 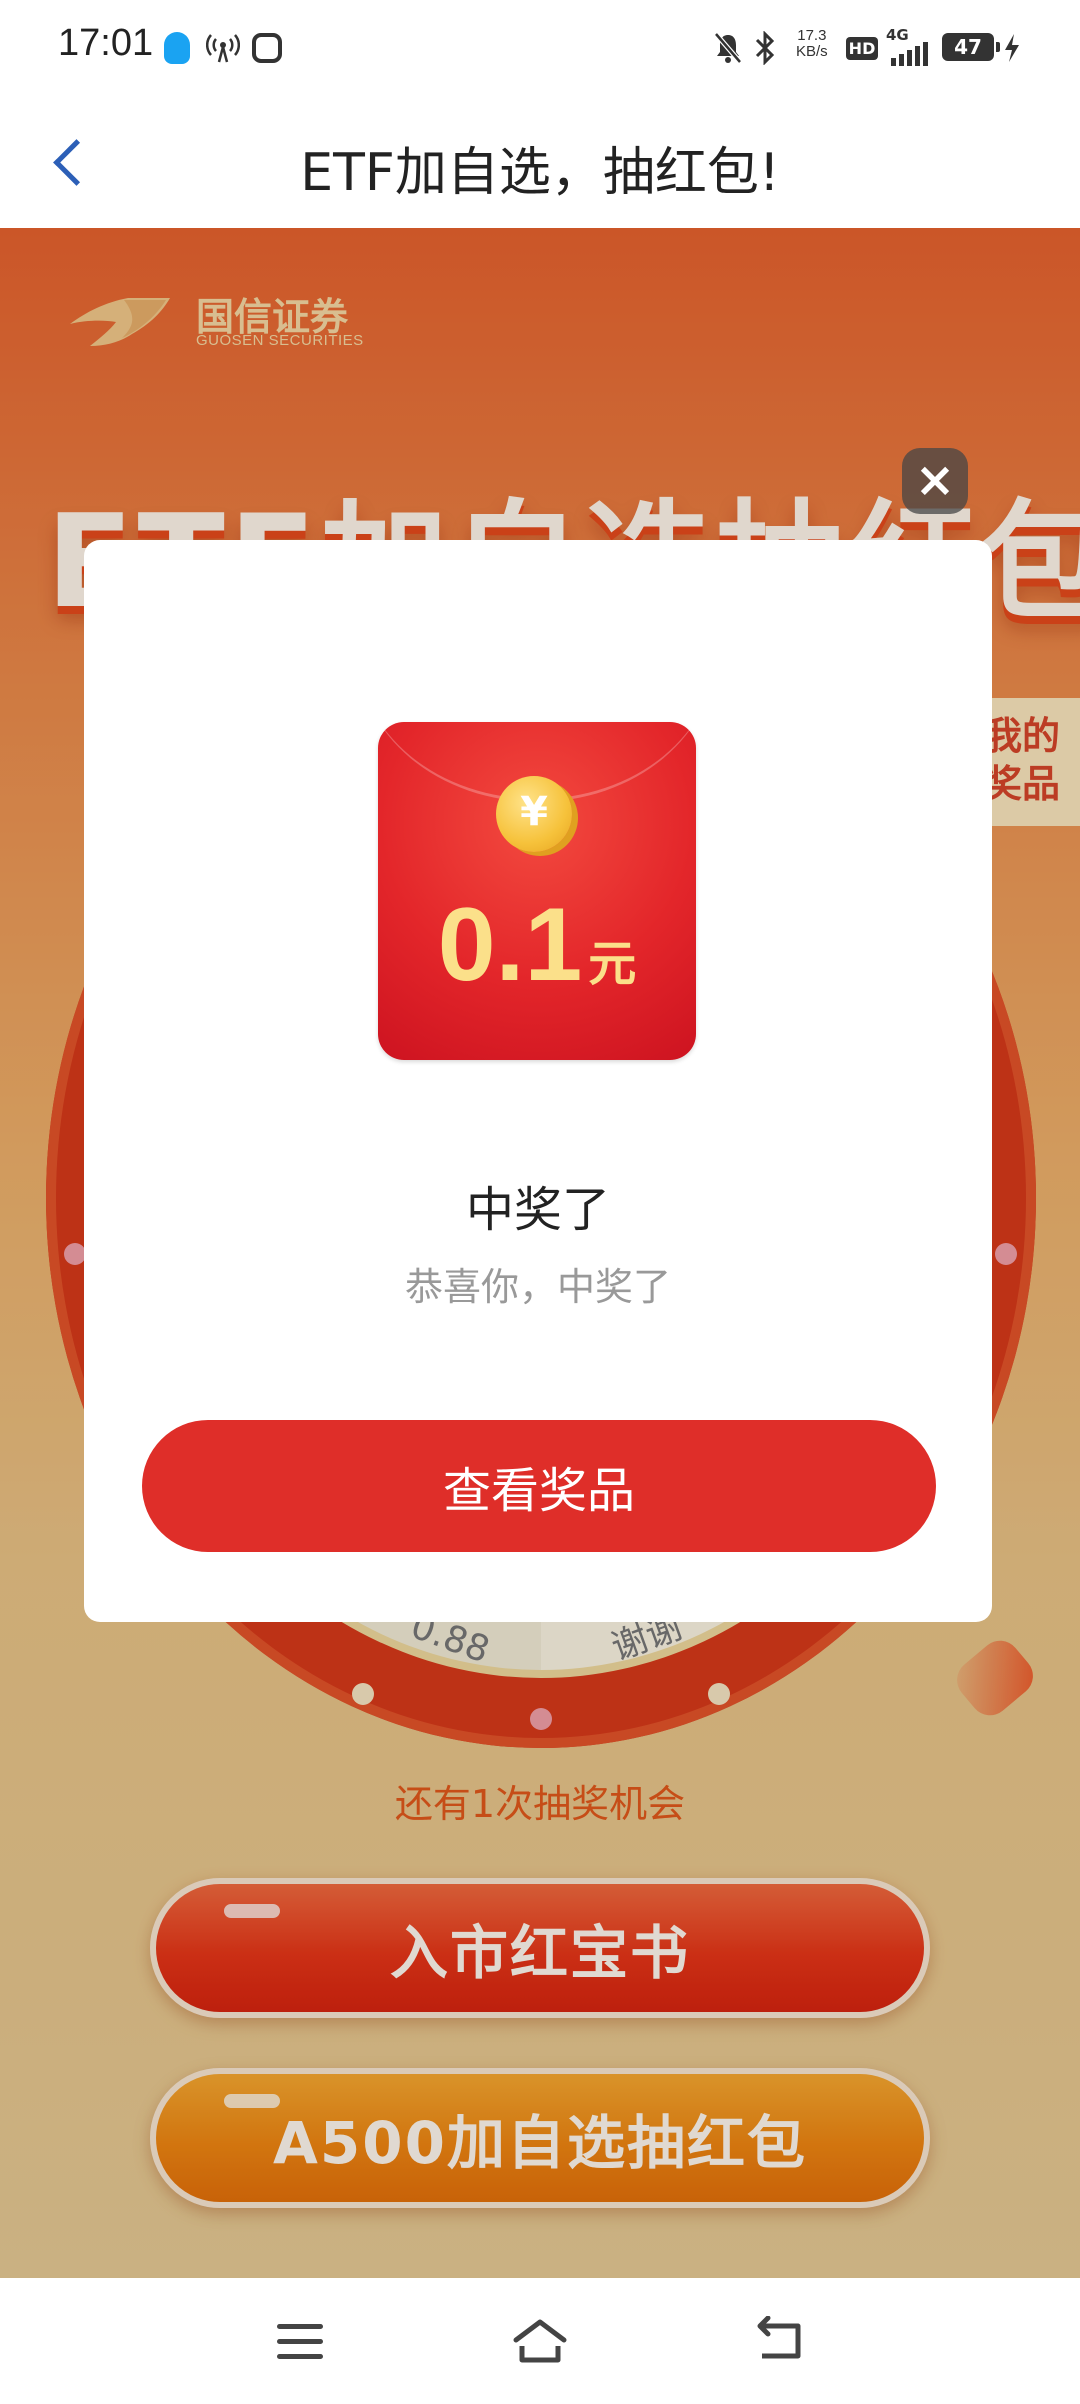 I want to click on hd-label: HD, so click(x=862, y=48).